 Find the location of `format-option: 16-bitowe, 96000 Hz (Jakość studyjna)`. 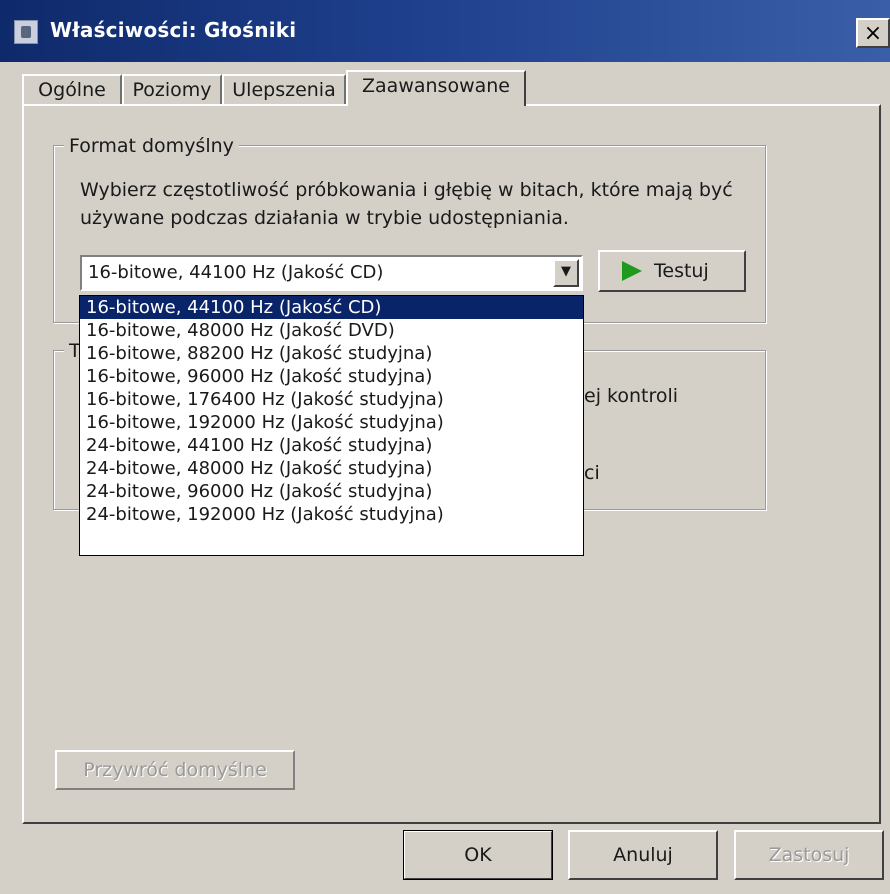

format-option: 16-bitowe, 96000 Hz (Jakość studyjna) is located at coordinates (331, 376).